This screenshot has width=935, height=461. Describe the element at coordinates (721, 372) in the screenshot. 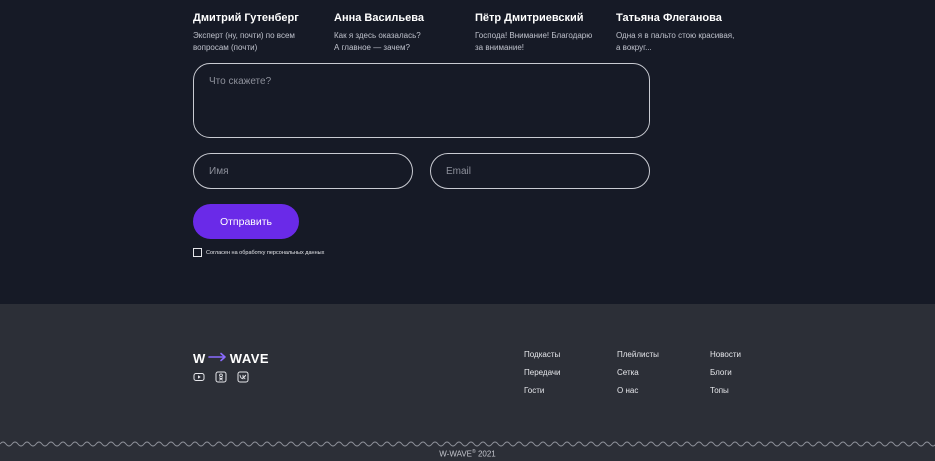

I see `footer-link-blogs: Блоги` at that location.